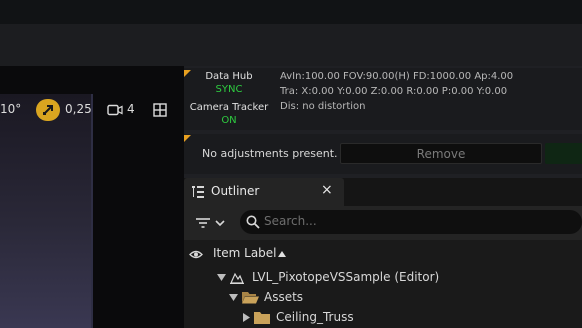 The width and height of the screenshot is (582, 328). I want to click on fov-value: 10°, so click(10, 109).